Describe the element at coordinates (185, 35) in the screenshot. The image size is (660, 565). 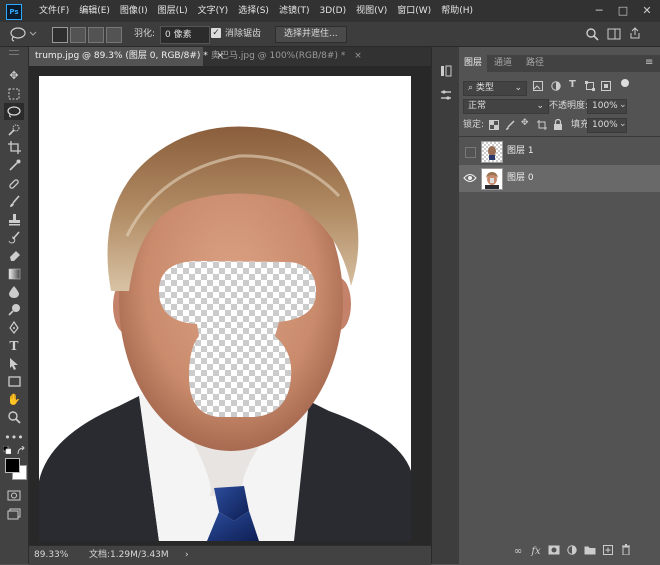
I see `feather-input: 0 像素` at that location.